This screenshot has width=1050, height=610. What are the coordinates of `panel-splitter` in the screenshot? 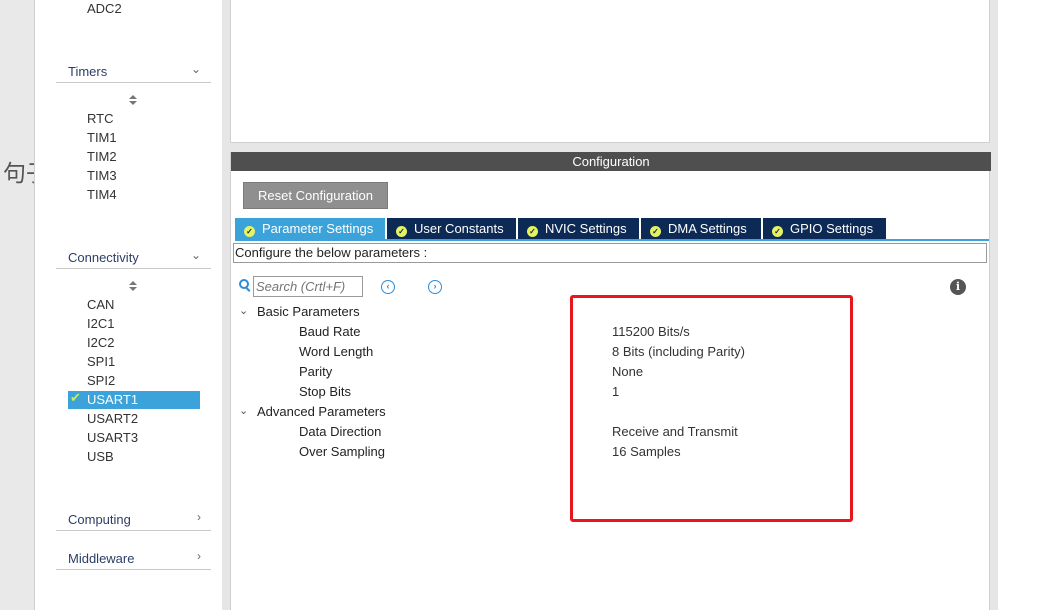 It's located at (610, 147).